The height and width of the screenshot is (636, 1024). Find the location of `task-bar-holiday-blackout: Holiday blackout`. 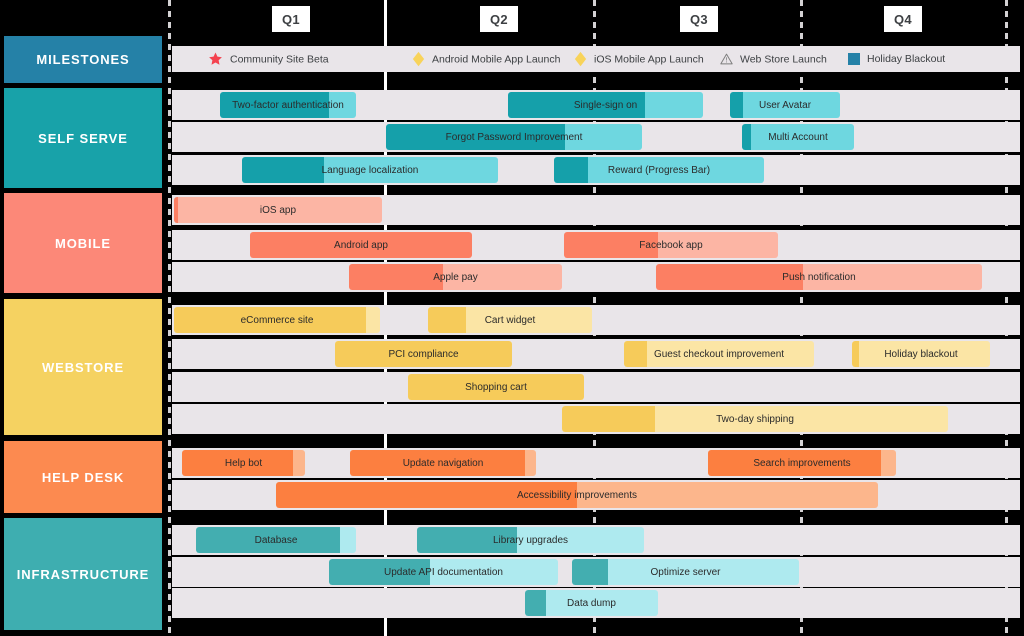

task-bar-holiday-blackout: Holiday blackout is located at coordinates (921, 354).